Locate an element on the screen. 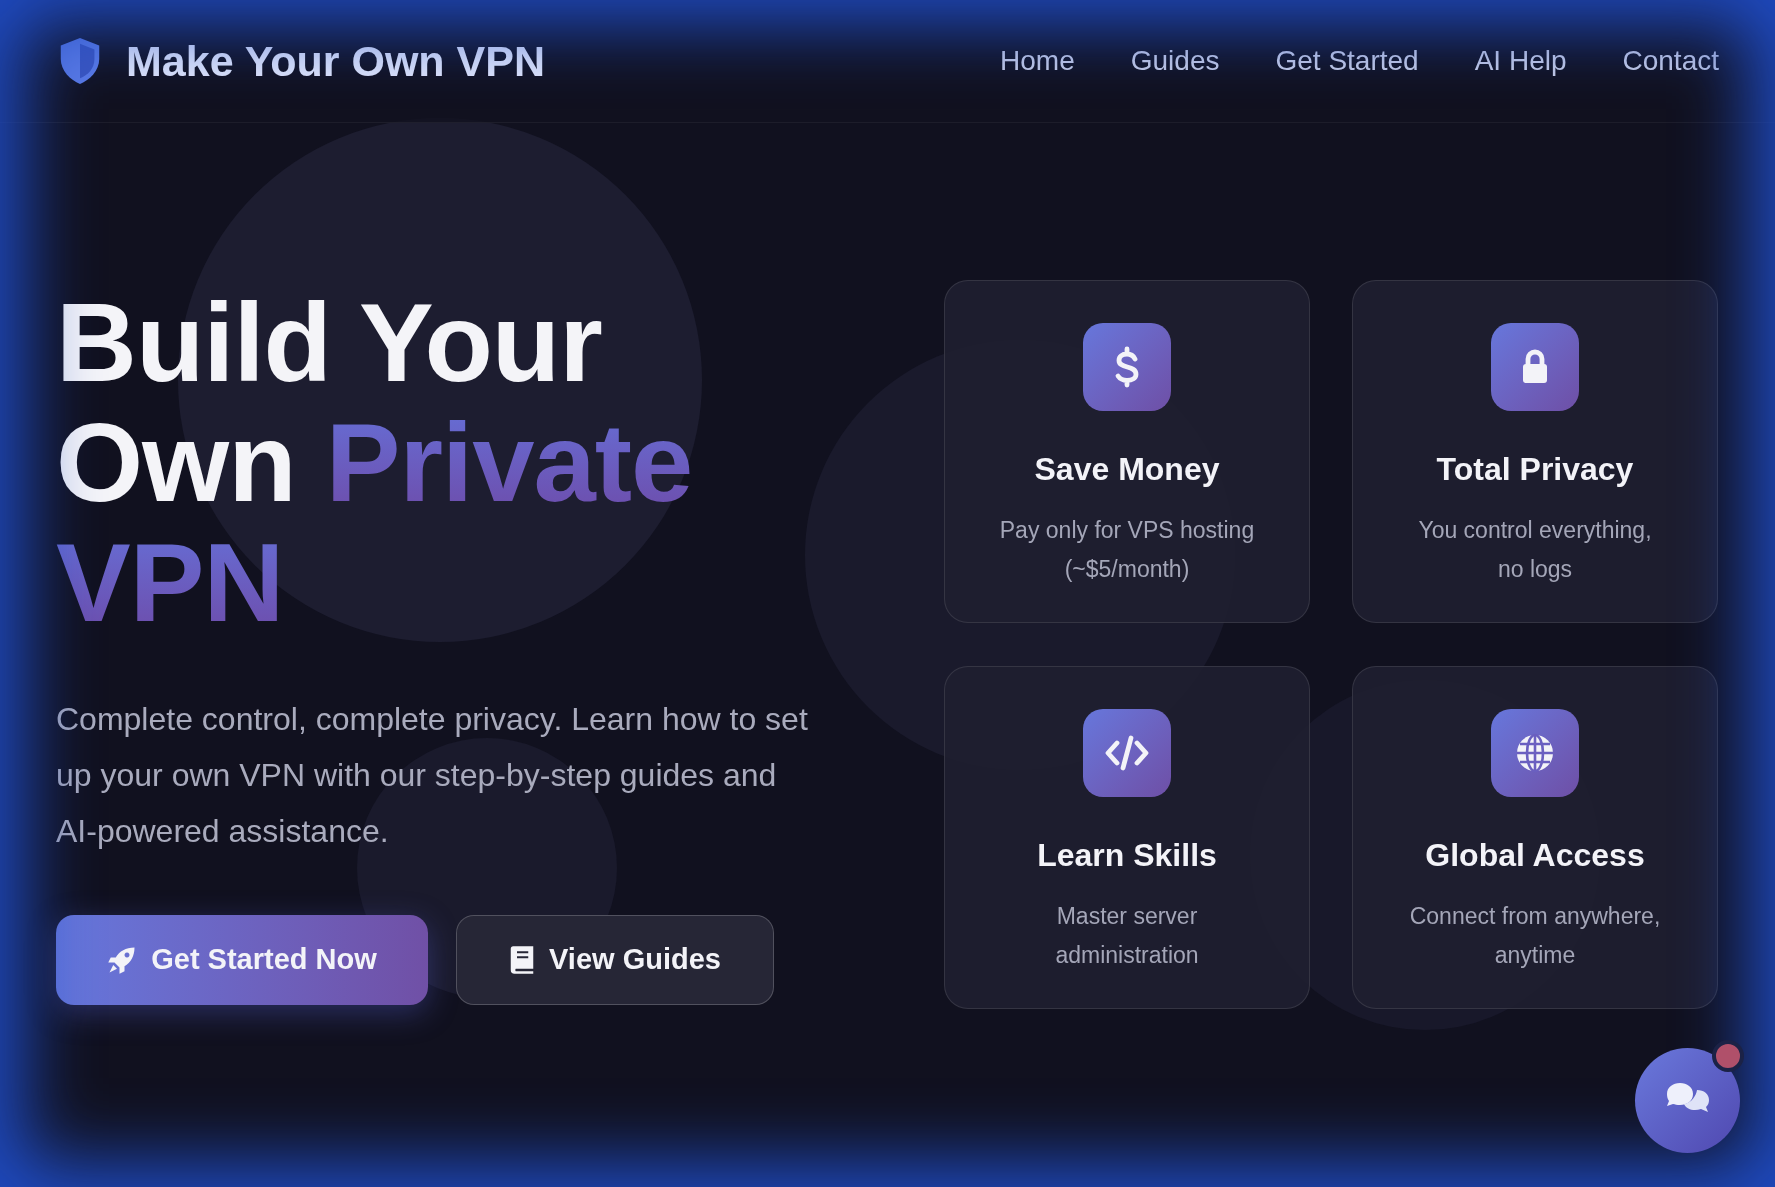 The height and width of the screenshot is (1187, 1775). nav-link: Guides is located at coordinates (1175, 61).